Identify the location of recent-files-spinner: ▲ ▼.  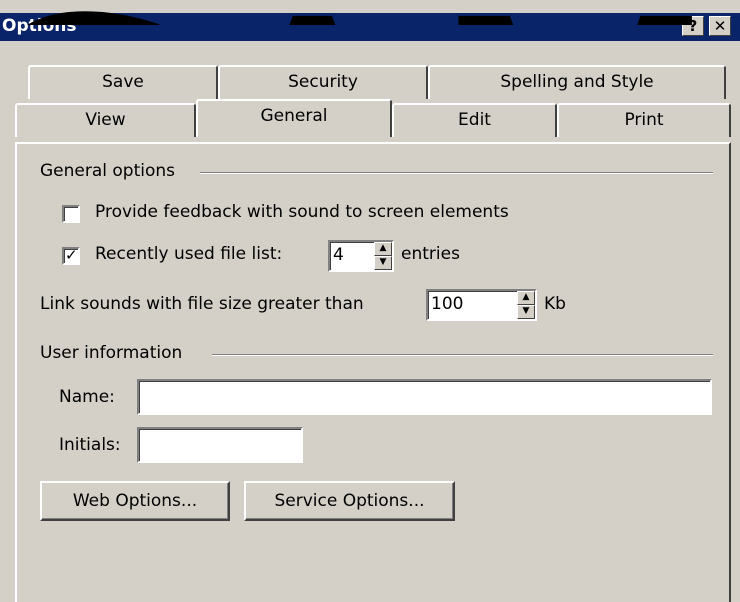
(383, 256).